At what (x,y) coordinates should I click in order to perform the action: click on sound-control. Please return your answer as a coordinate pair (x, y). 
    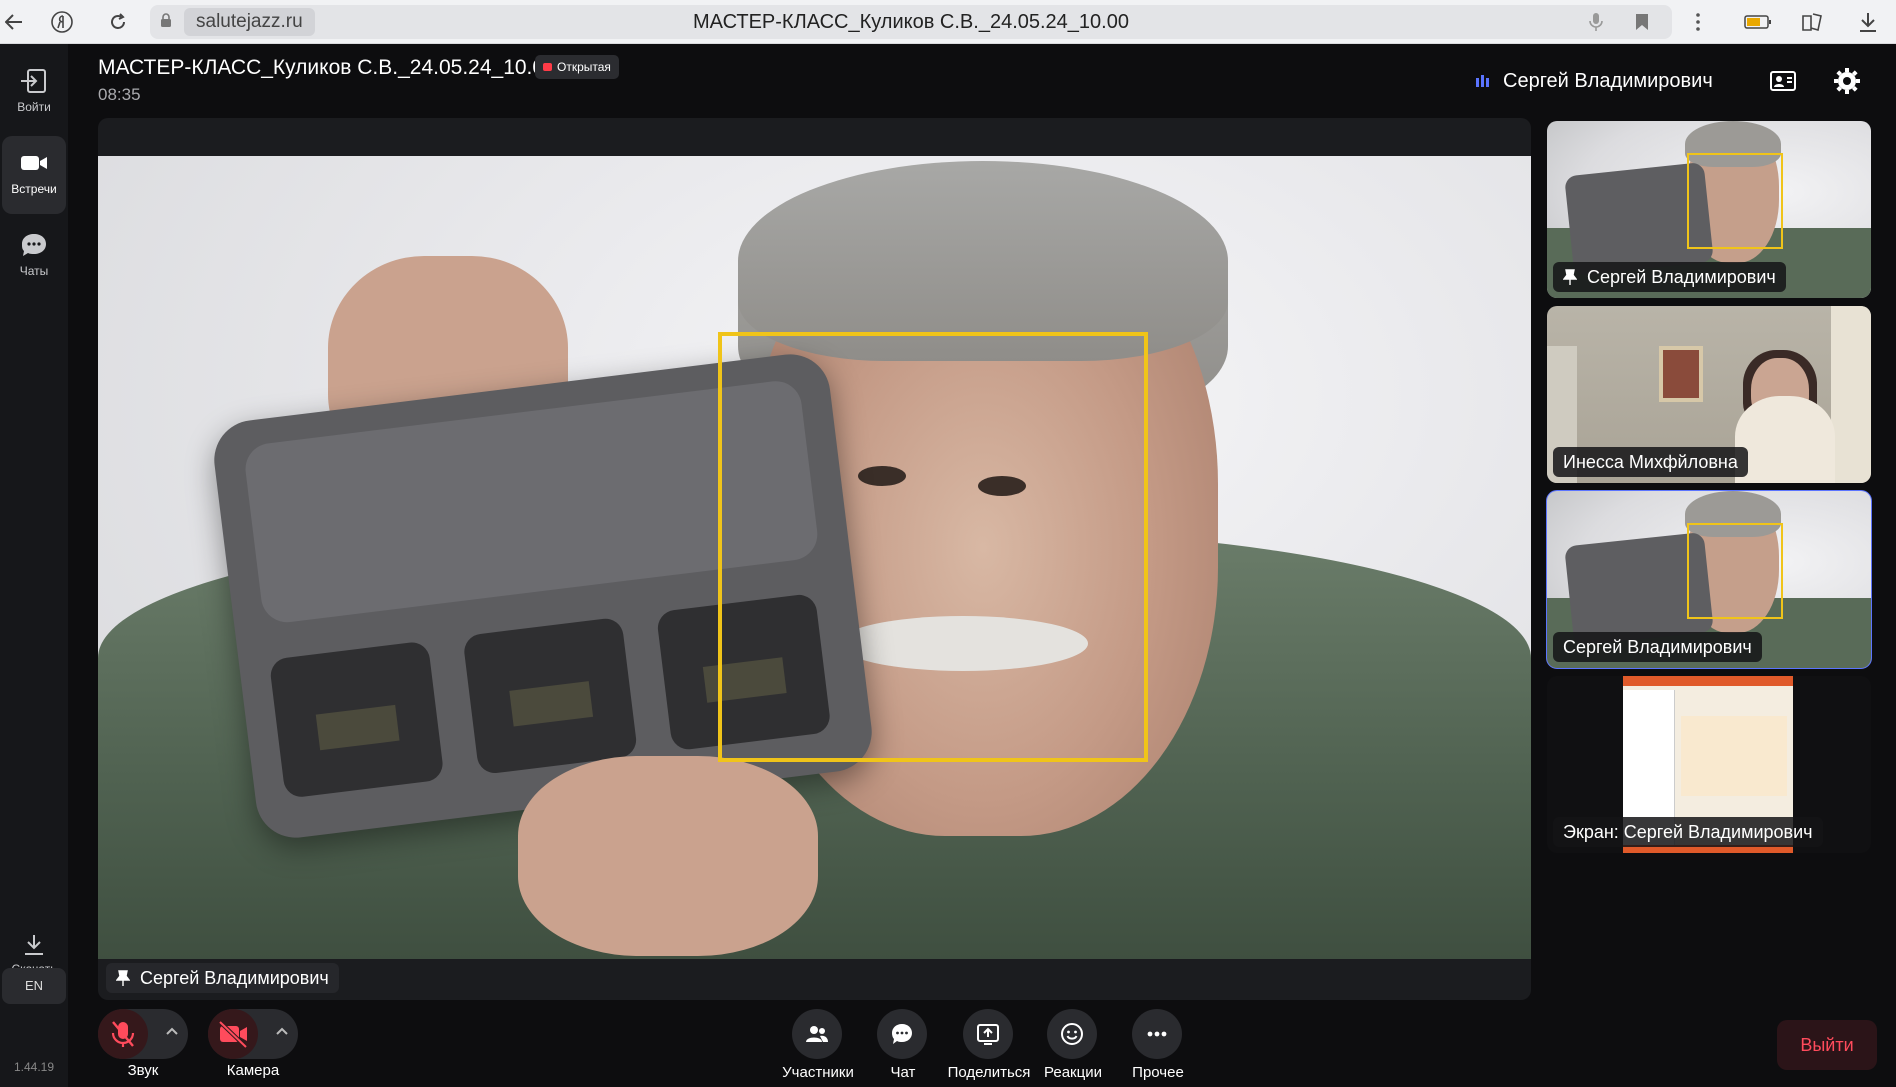
    Looking at the image, I should click on (143, 1034).